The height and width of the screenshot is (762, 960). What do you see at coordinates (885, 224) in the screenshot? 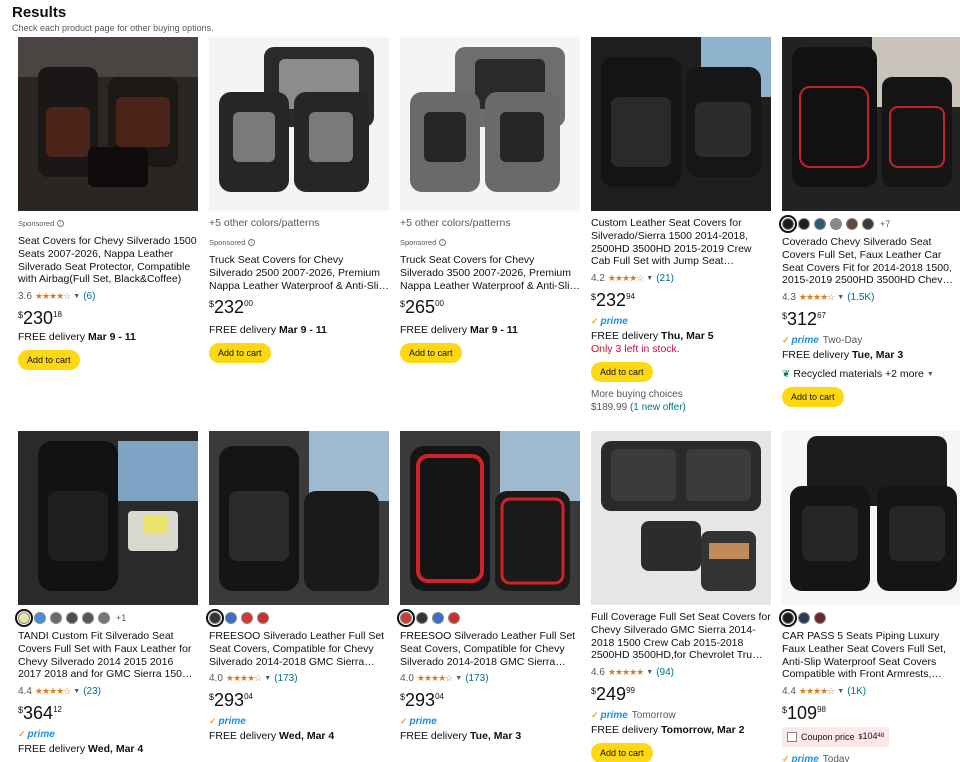
I see `more-swatches: +7` at bounding box center [885, 224].